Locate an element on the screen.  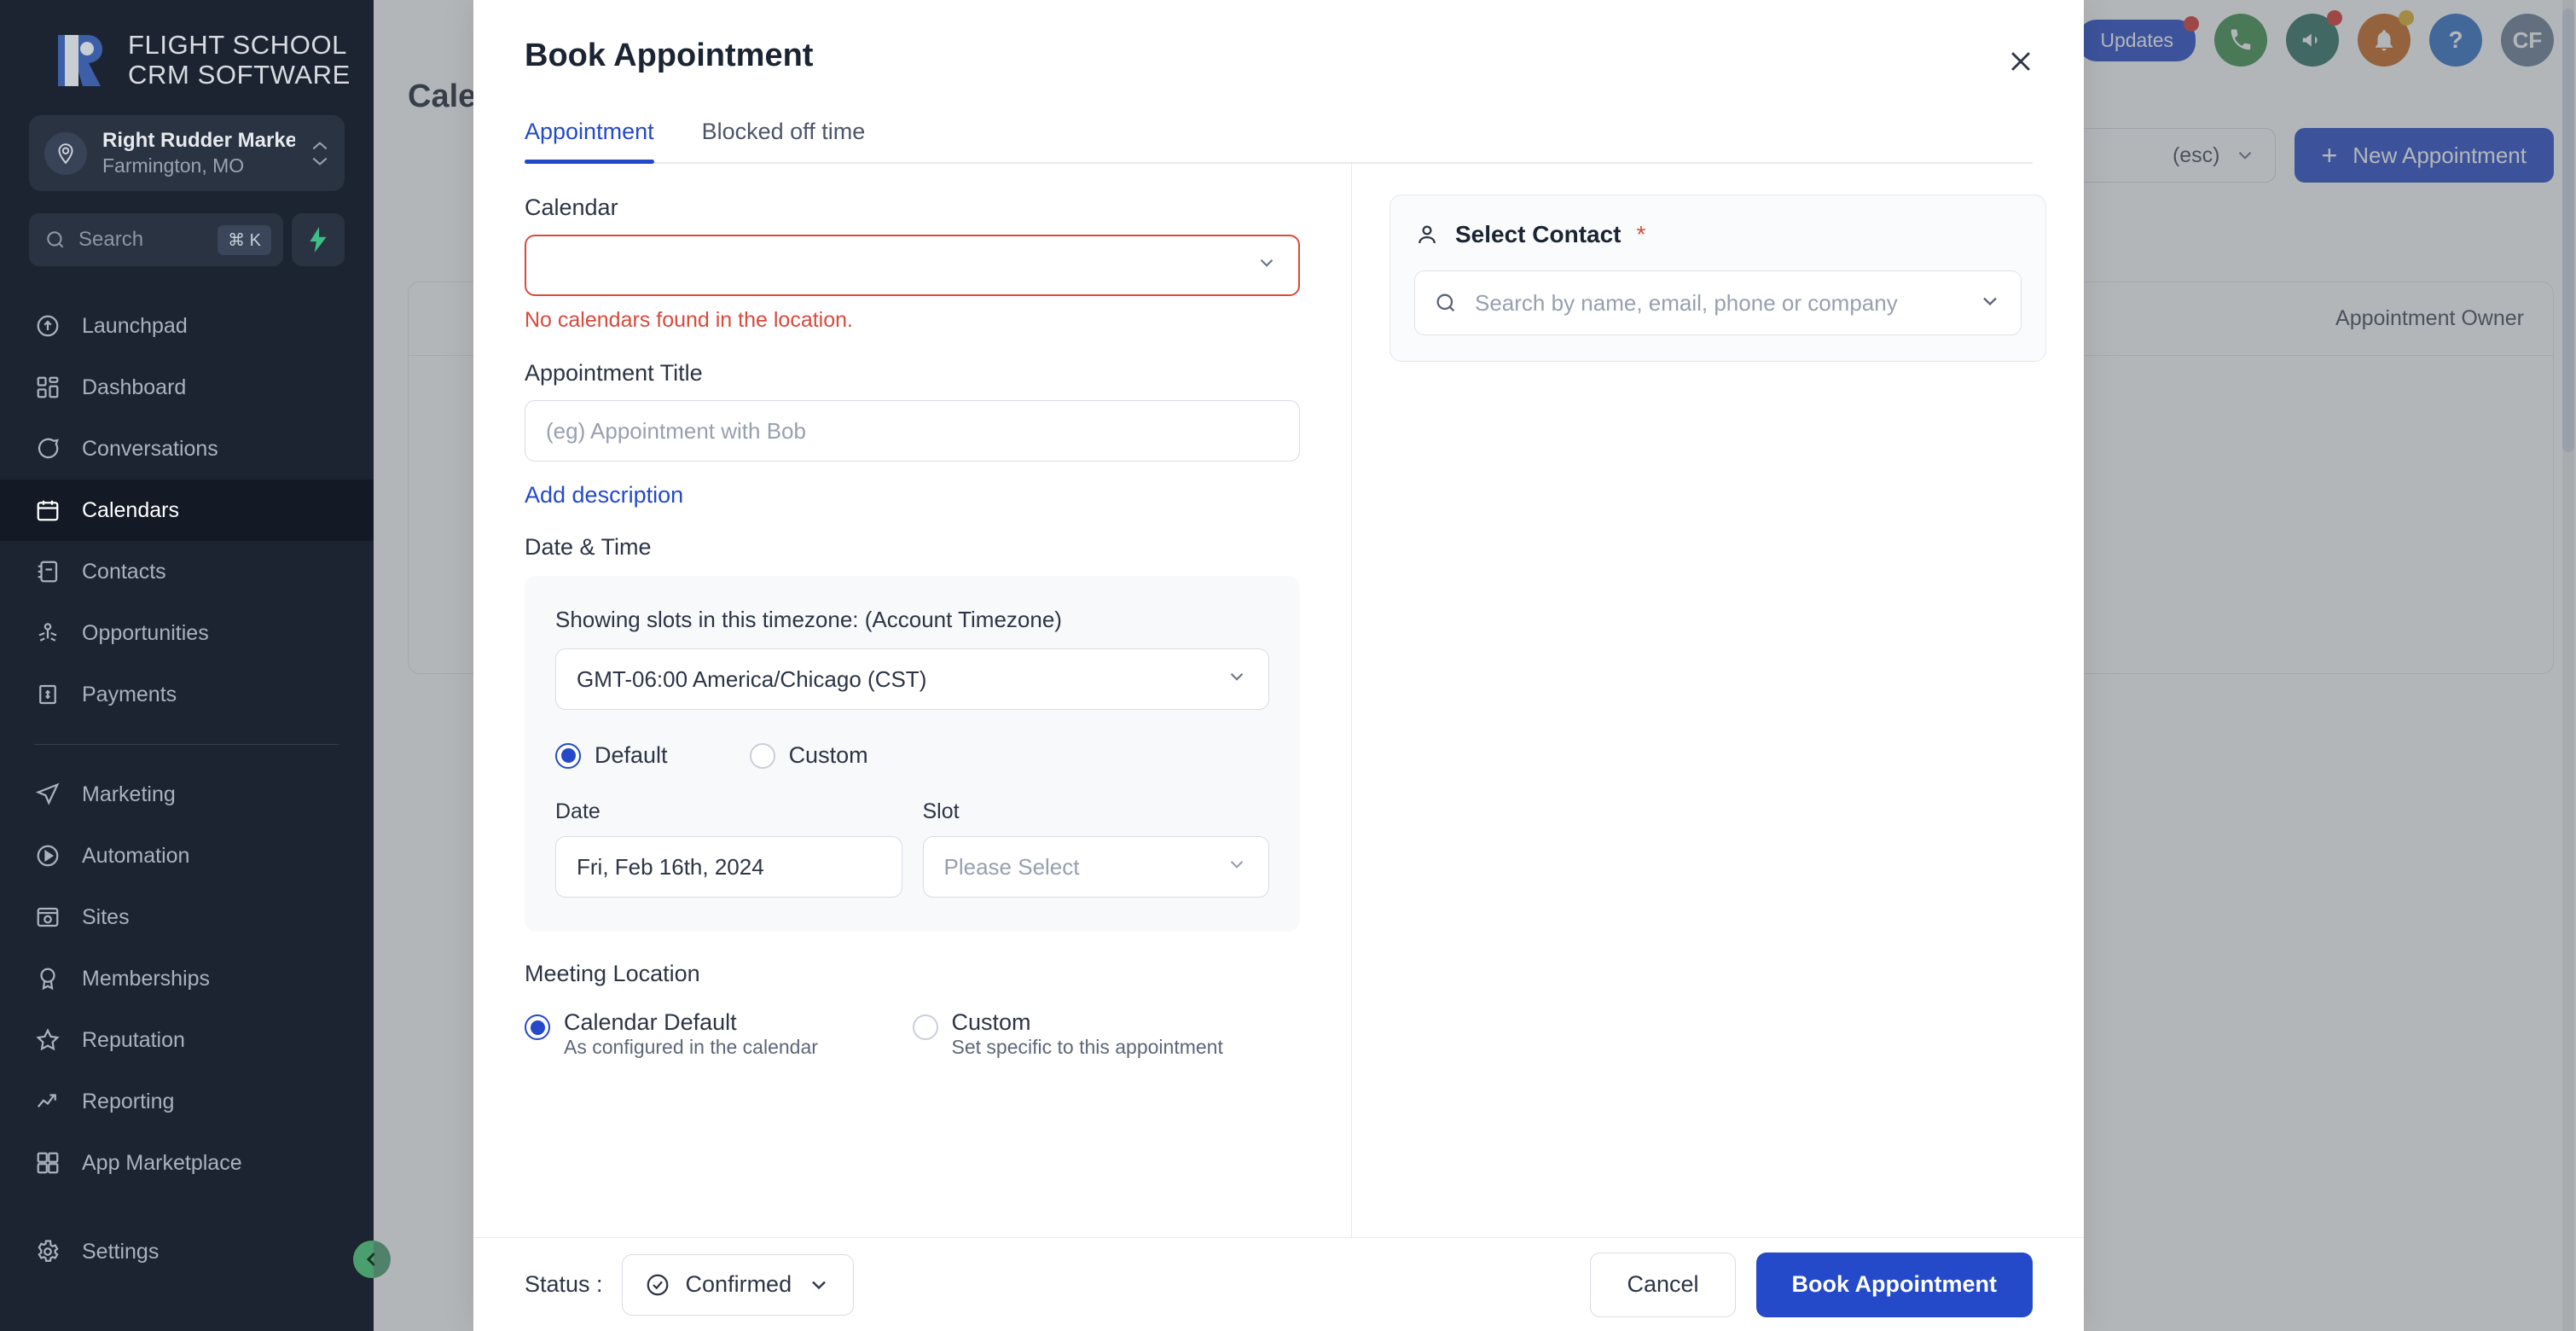
search-icon is located at coordinates (55, 239).